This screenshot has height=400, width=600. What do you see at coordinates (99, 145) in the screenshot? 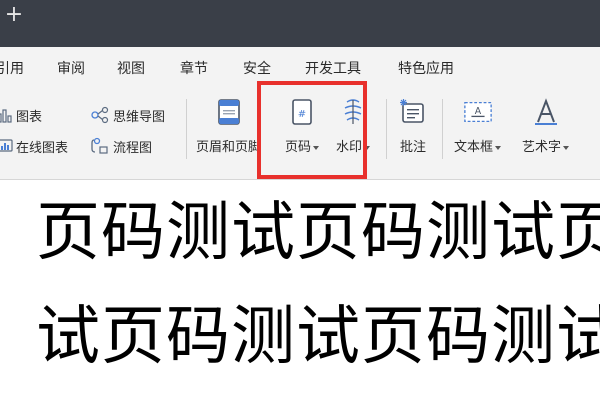
I see `flowchart-icon` at bounding box center [99, 145].